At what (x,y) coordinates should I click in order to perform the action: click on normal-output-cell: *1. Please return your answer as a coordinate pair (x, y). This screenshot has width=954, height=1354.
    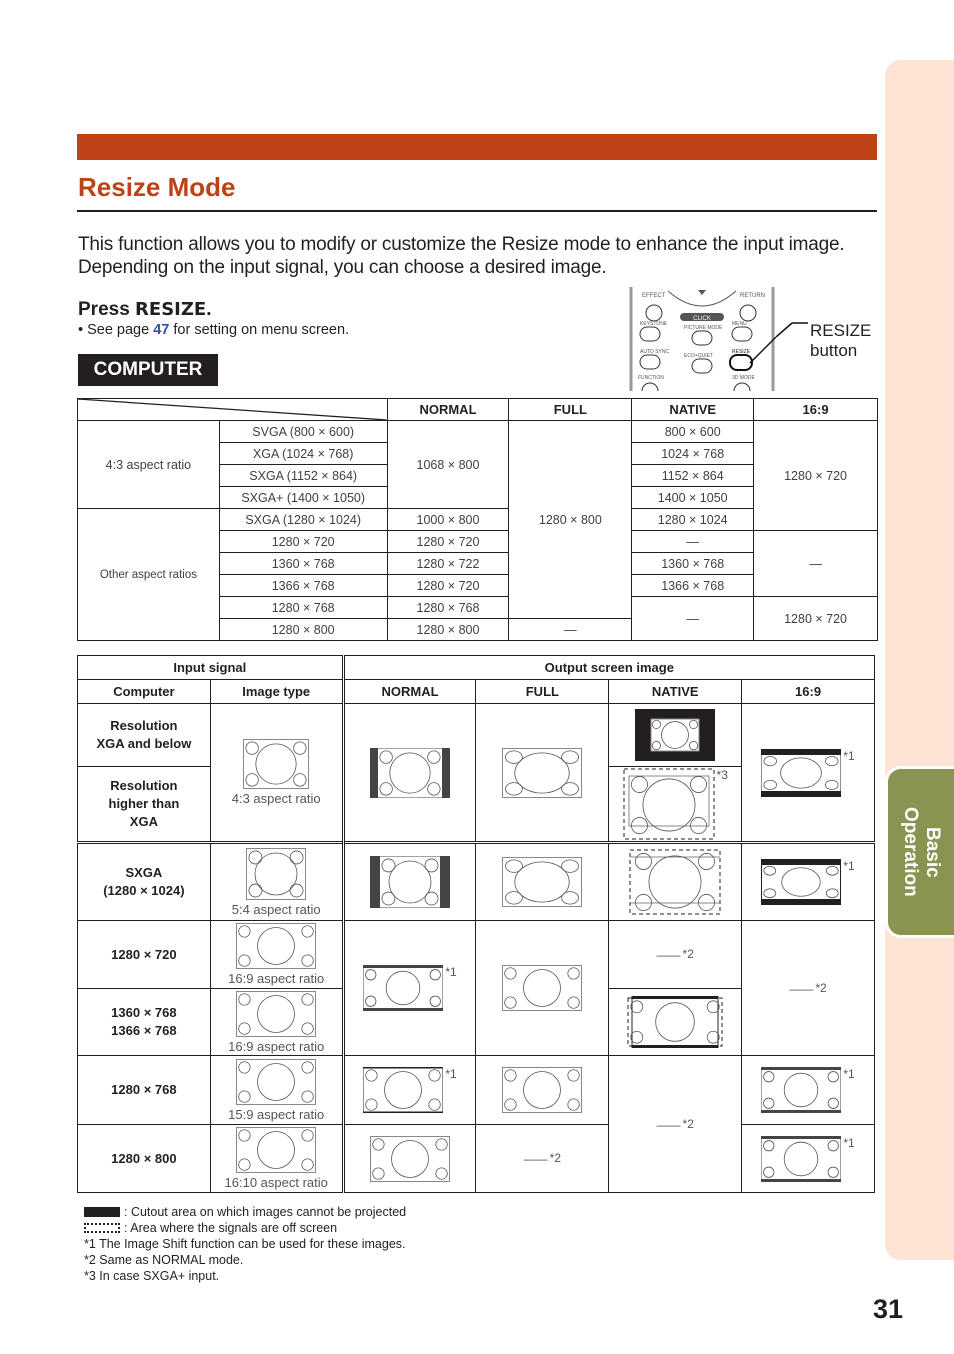
    Looking at the image, I should click on (409, 988).